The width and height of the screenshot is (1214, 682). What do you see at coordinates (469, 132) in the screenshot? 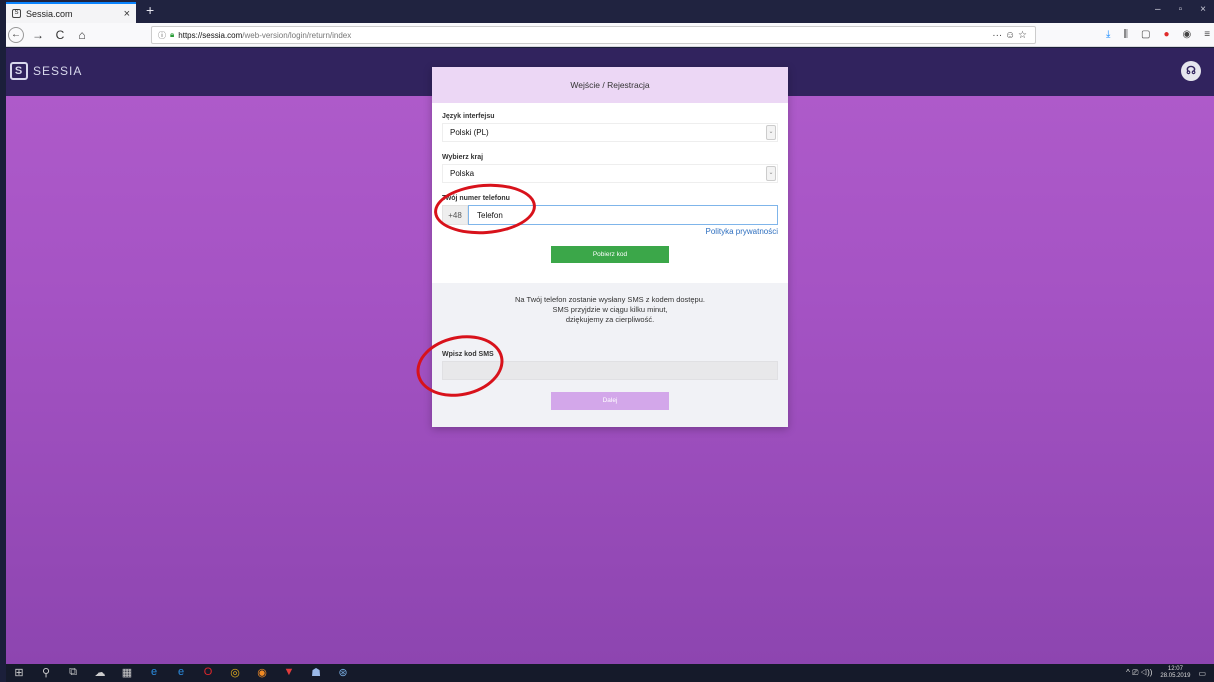
I see `language-value: Polski (PL)` at bounding box center [469, 132].